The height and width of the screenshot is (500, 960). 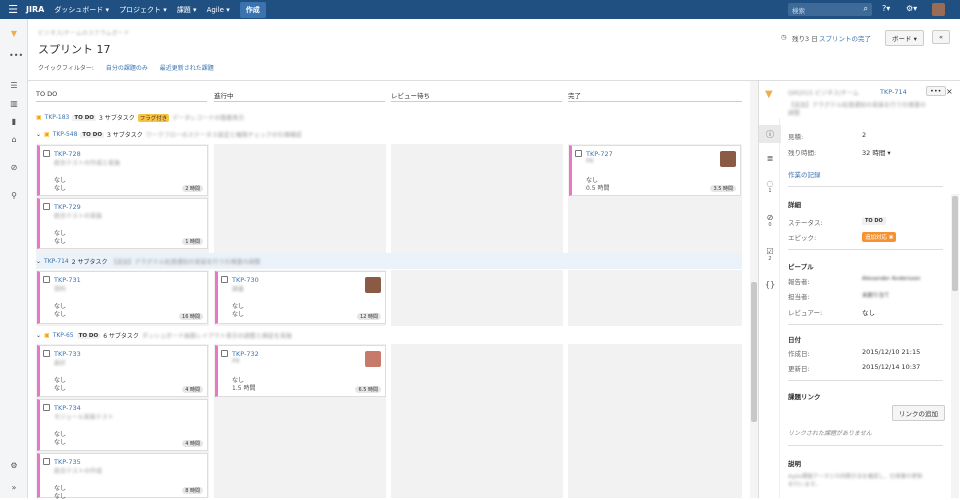 I want to click on search-input: 検索 ⌕, so click(x=830, y=9).